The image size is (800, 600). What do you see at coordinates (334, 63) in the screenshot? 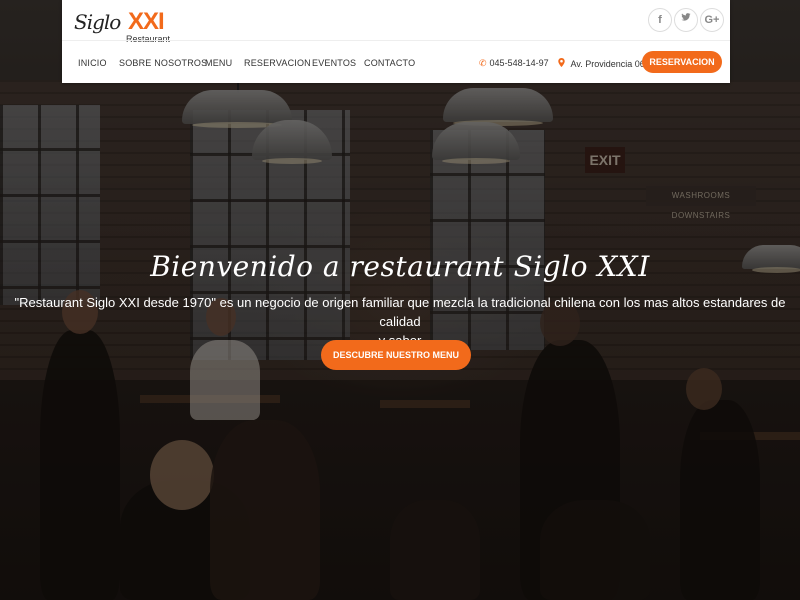
I see `nav-item-eventos: EVENTOS` at bounding box center [334, 63].